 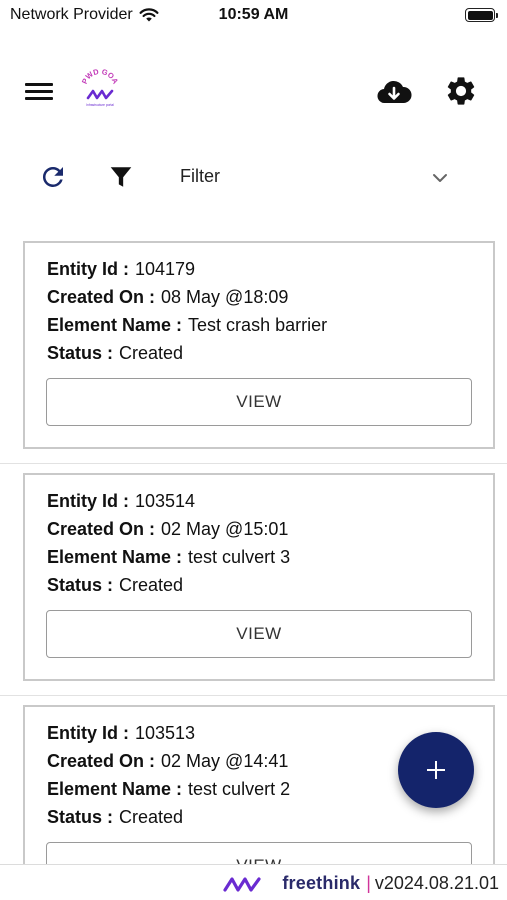 What do you see at coordinates (239, 557) in the screenshot?
I see `element-name-value: test culvert 3` at bounding box center [239, 557].